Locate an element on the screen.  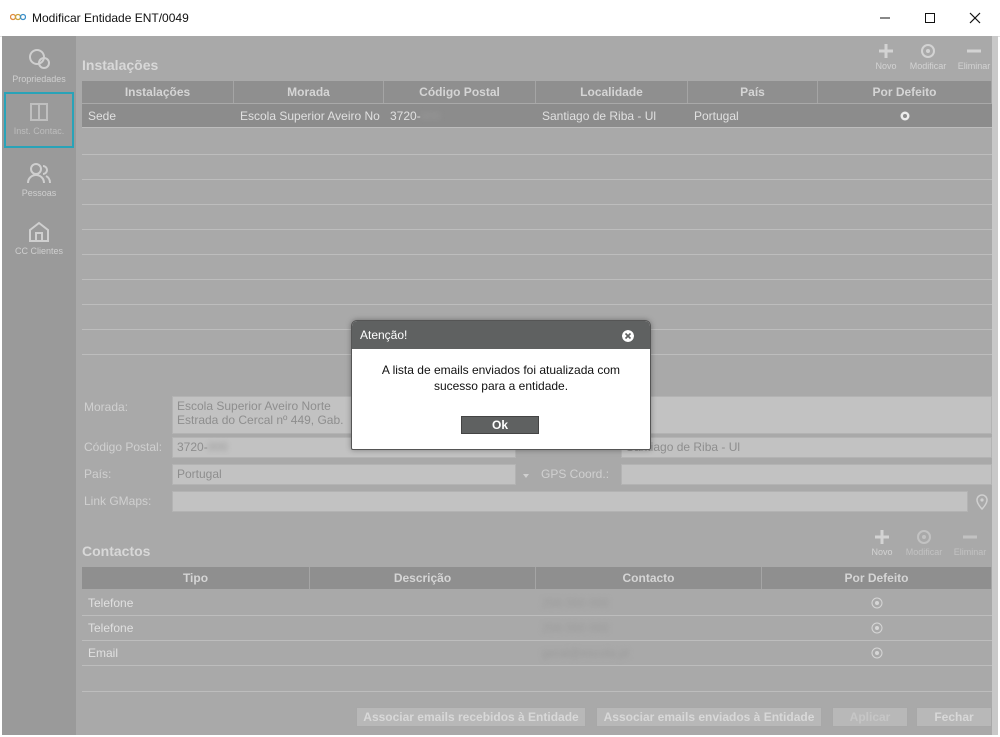
sidebar-item-propriedades: Propriedades is located at coordinates (39, 68).